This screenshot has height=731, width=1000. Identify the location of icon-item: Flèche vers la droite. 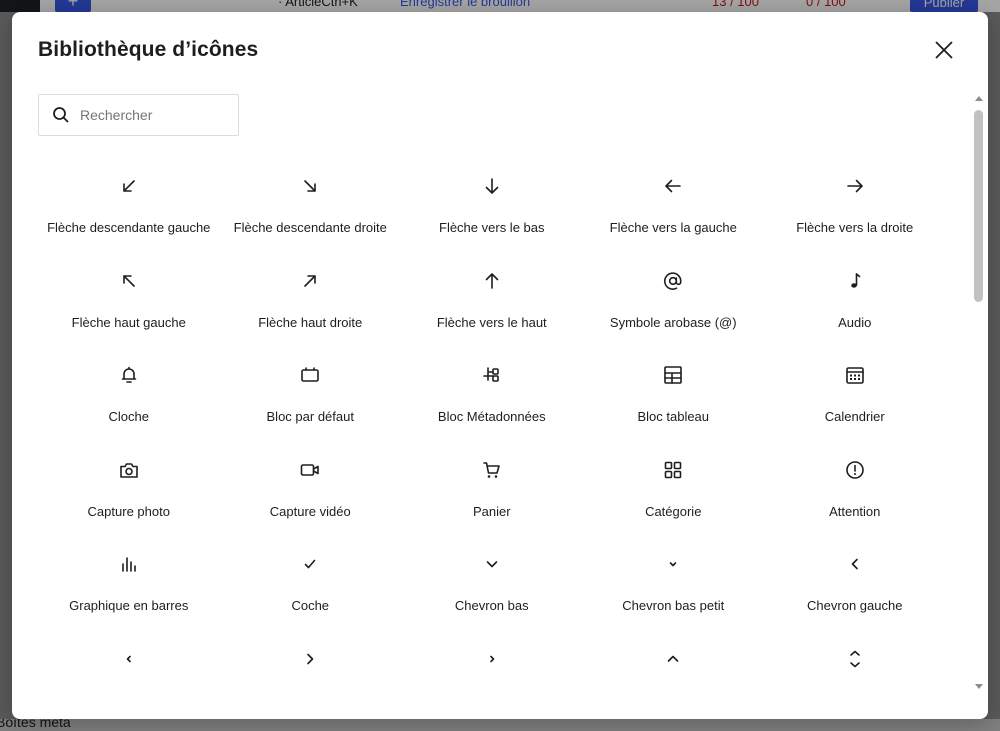
(855, 209).